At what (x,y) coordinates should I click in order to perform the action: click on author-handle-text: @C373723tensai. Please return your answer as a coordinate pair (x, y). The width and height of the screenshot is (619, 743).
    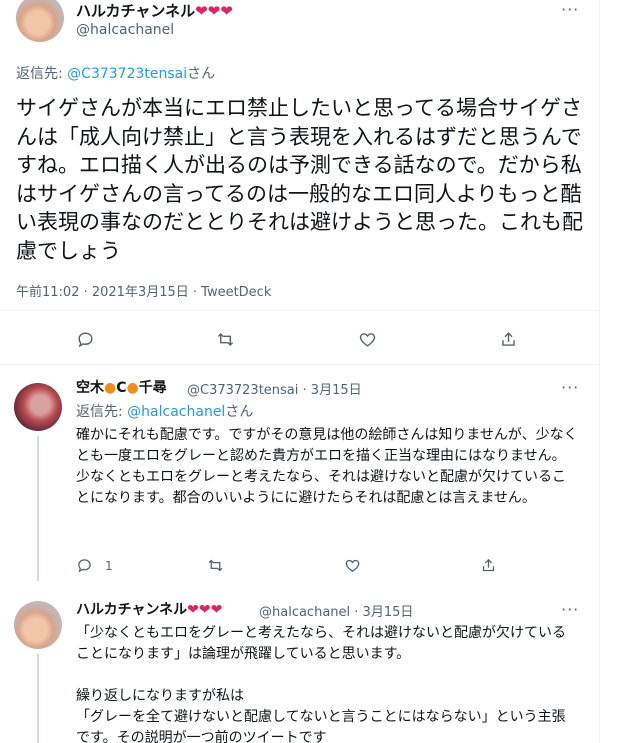
    Looking at the image, I should click on (243, 390).